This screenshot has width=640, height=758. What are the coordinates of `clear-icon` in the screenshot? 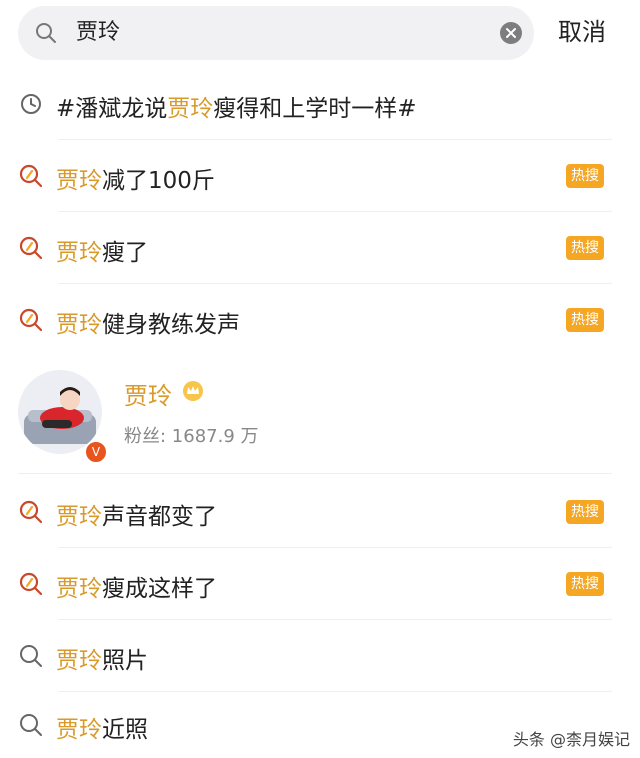 It's located at (511, 33).